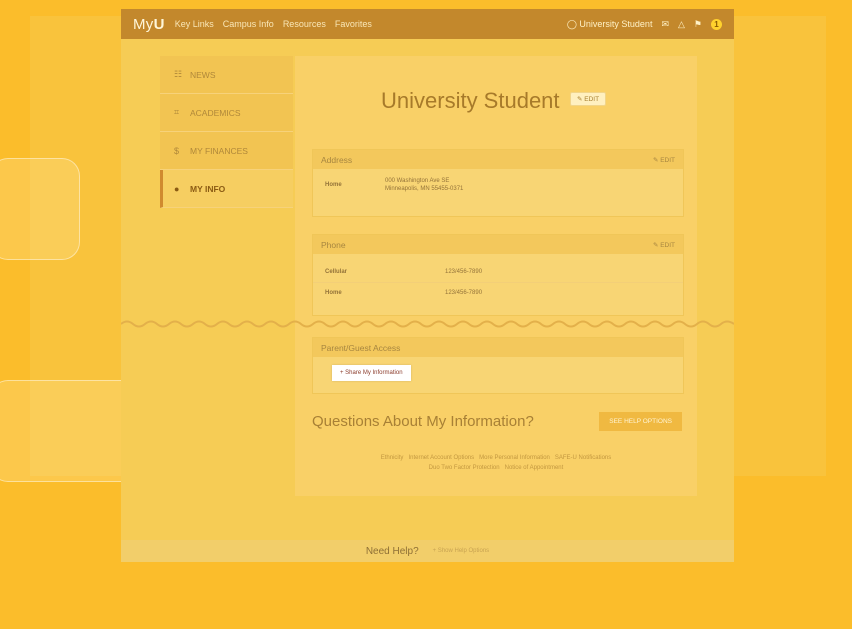  I want to click on sidebar-item-label: ACADEMICS, so click(215, 112).